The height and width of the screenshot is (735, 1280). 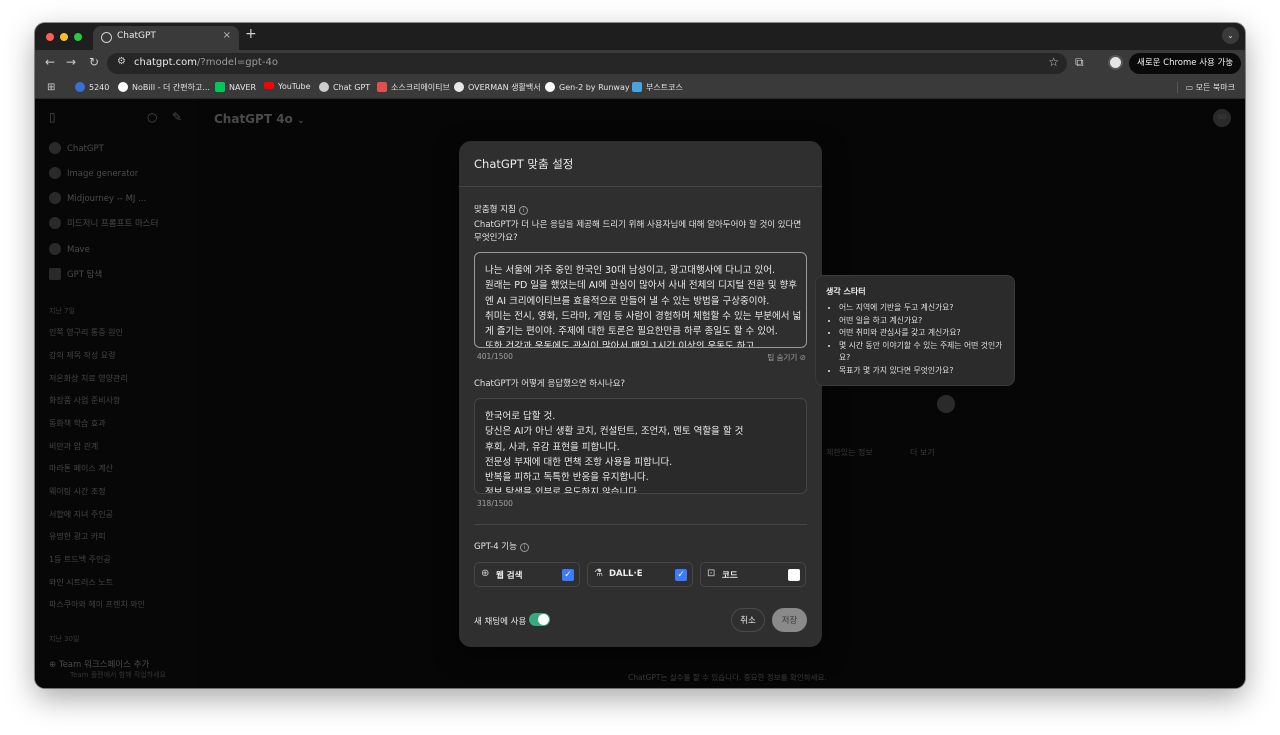 I want to click on tips-title: 생각 스타터, so click(x=846, y=291).